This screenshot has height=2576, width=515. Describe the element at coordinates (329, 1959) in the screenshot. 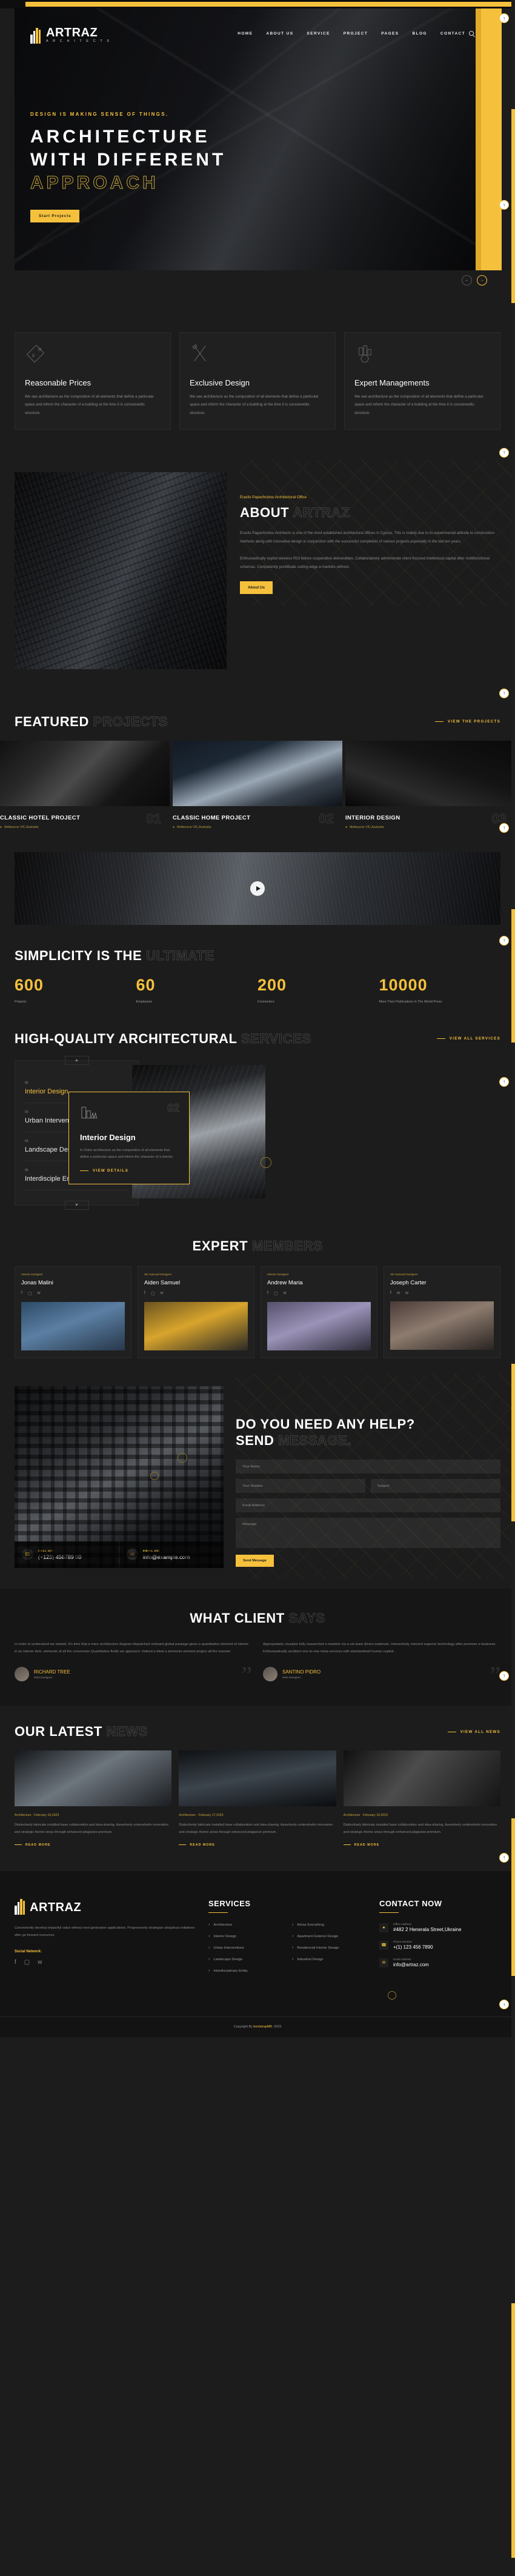

I see `footer-link: Industrial Design` at that location.